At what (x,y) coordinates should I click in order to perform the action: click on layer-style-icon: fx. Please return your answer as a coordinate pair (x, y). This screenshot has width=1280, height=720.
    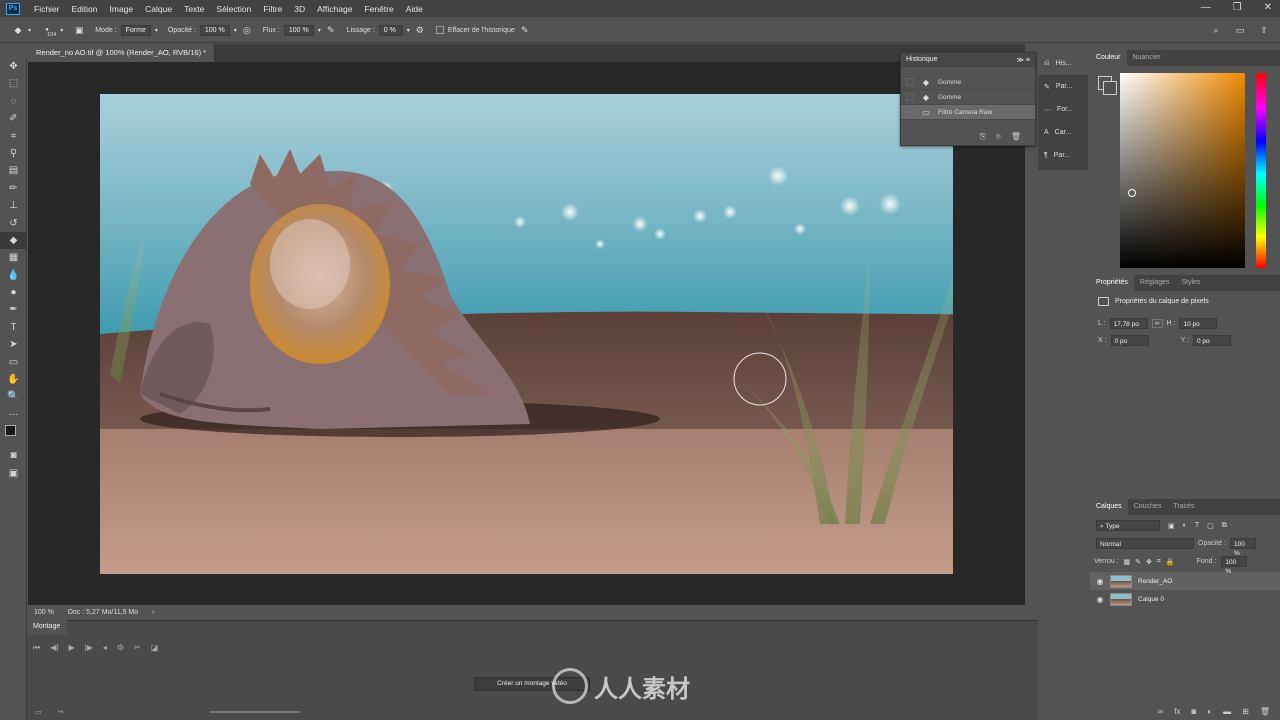
    Looking at the image, I should click on (1177, 711).